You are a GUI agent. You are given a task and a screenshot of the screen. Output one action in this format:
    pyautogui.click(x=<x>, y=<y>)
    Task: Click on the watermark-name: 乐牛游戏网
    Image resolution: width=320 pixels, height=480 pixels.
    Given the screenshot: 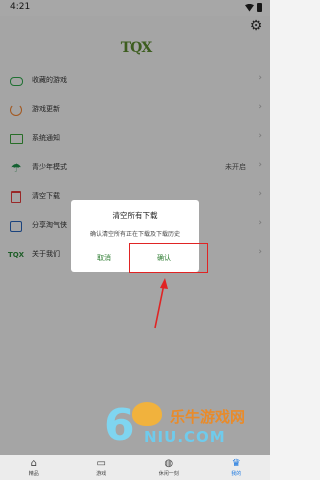 What is the action you would take?
    pyautogui.click(x=208, y=417)
    